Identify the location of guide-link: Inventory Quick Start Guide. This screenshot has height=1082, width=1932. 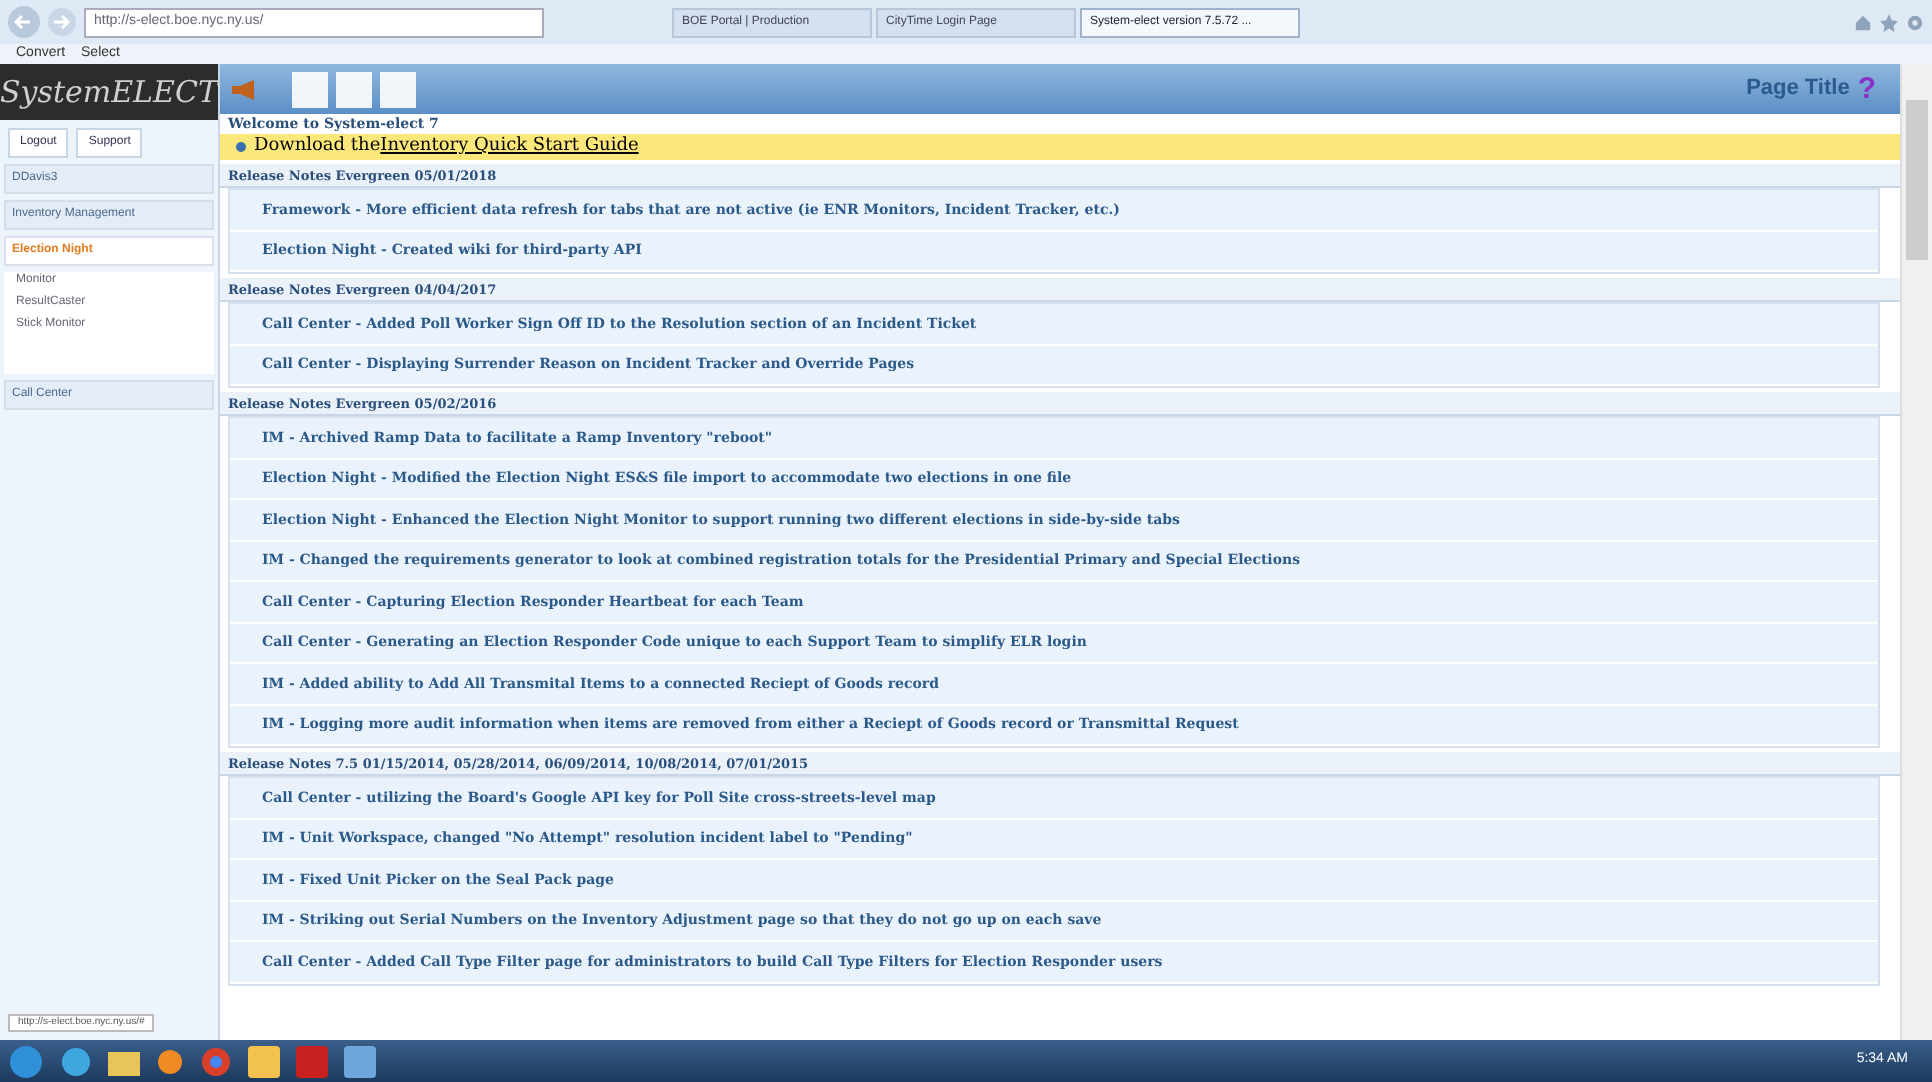
(509, 147).